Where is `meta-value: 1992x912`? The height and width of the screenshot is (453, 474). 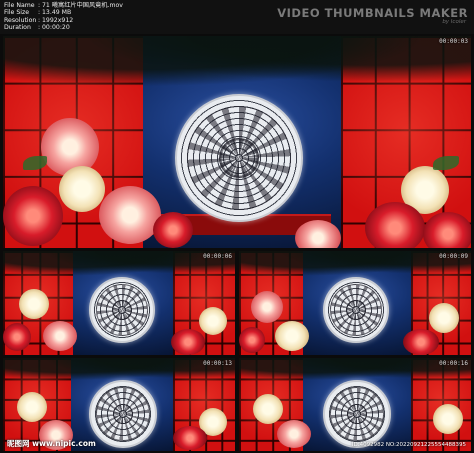
meta-value: 1992x912 is located at coordinates (58, 20).